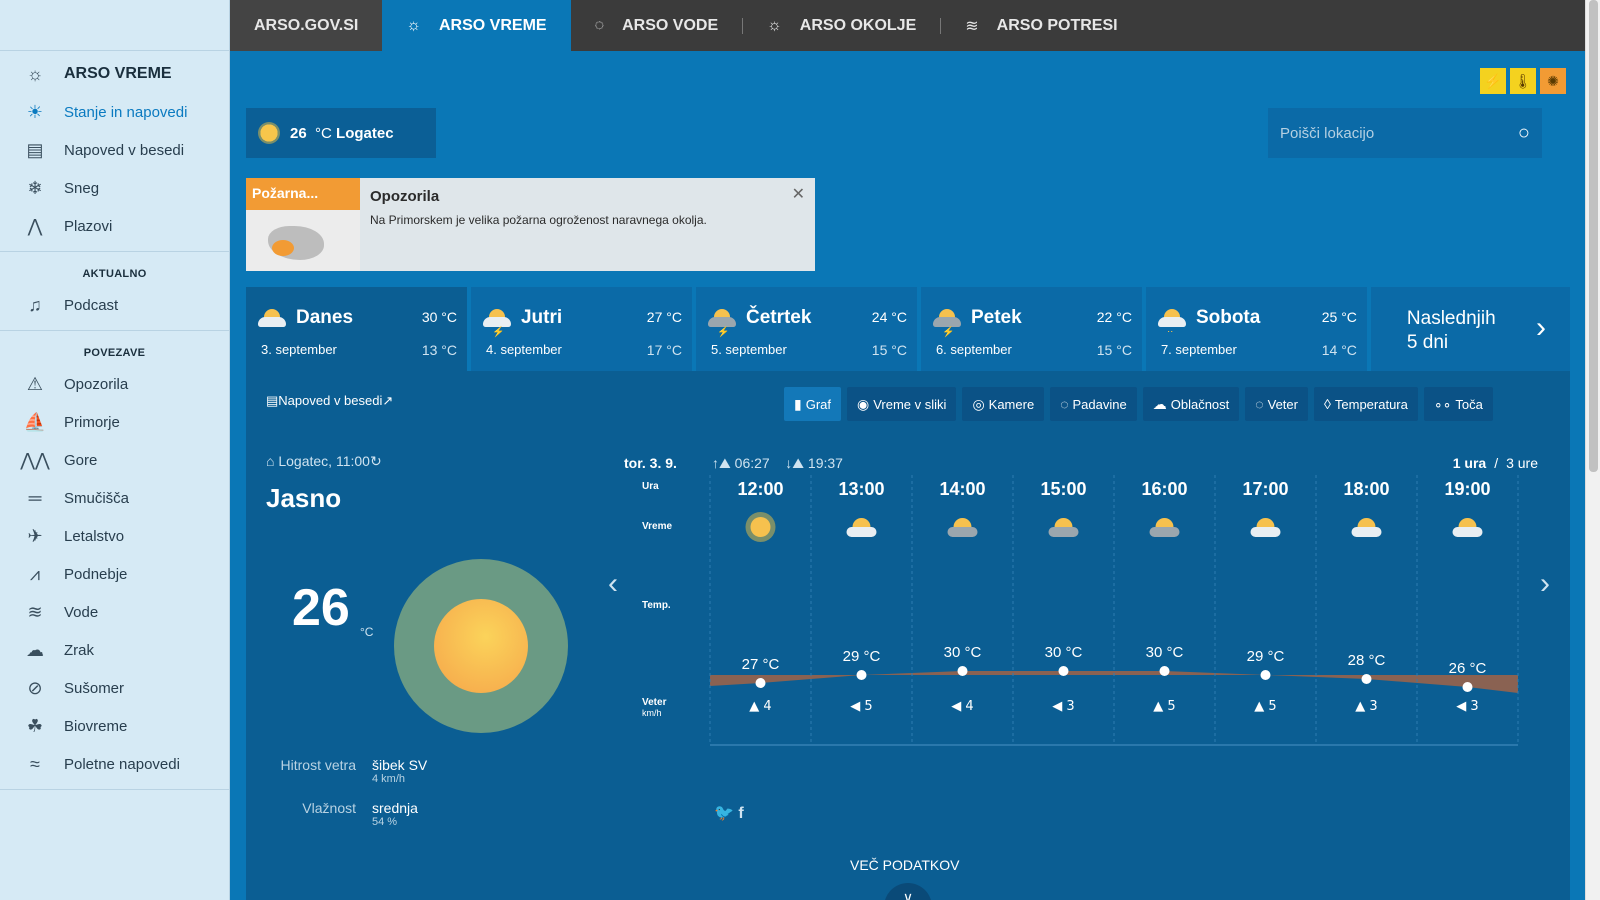 The width and height of the screenshot is (1600, 900). Describe the element at coordinates (114, 112) in the screenshot. I see `sidebar-item-stanje: ☀ Stanje in napovedi` at that location.